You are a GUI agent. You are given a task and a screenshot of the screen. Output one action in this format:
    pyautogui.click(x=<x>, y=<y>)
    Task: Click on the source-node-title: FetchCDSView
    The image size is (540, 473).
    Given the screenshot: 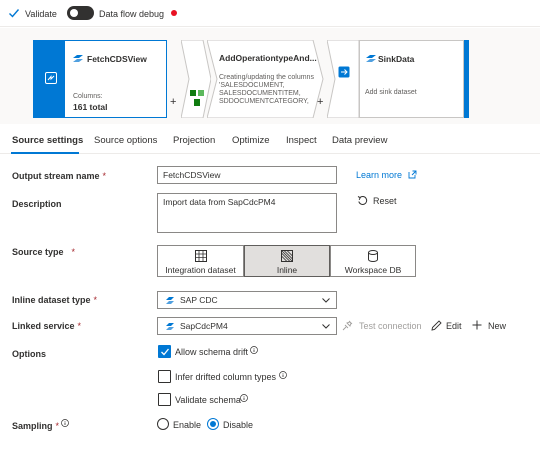 What is the action you would take?
    pyautogui.click(x=117, y=59)
    